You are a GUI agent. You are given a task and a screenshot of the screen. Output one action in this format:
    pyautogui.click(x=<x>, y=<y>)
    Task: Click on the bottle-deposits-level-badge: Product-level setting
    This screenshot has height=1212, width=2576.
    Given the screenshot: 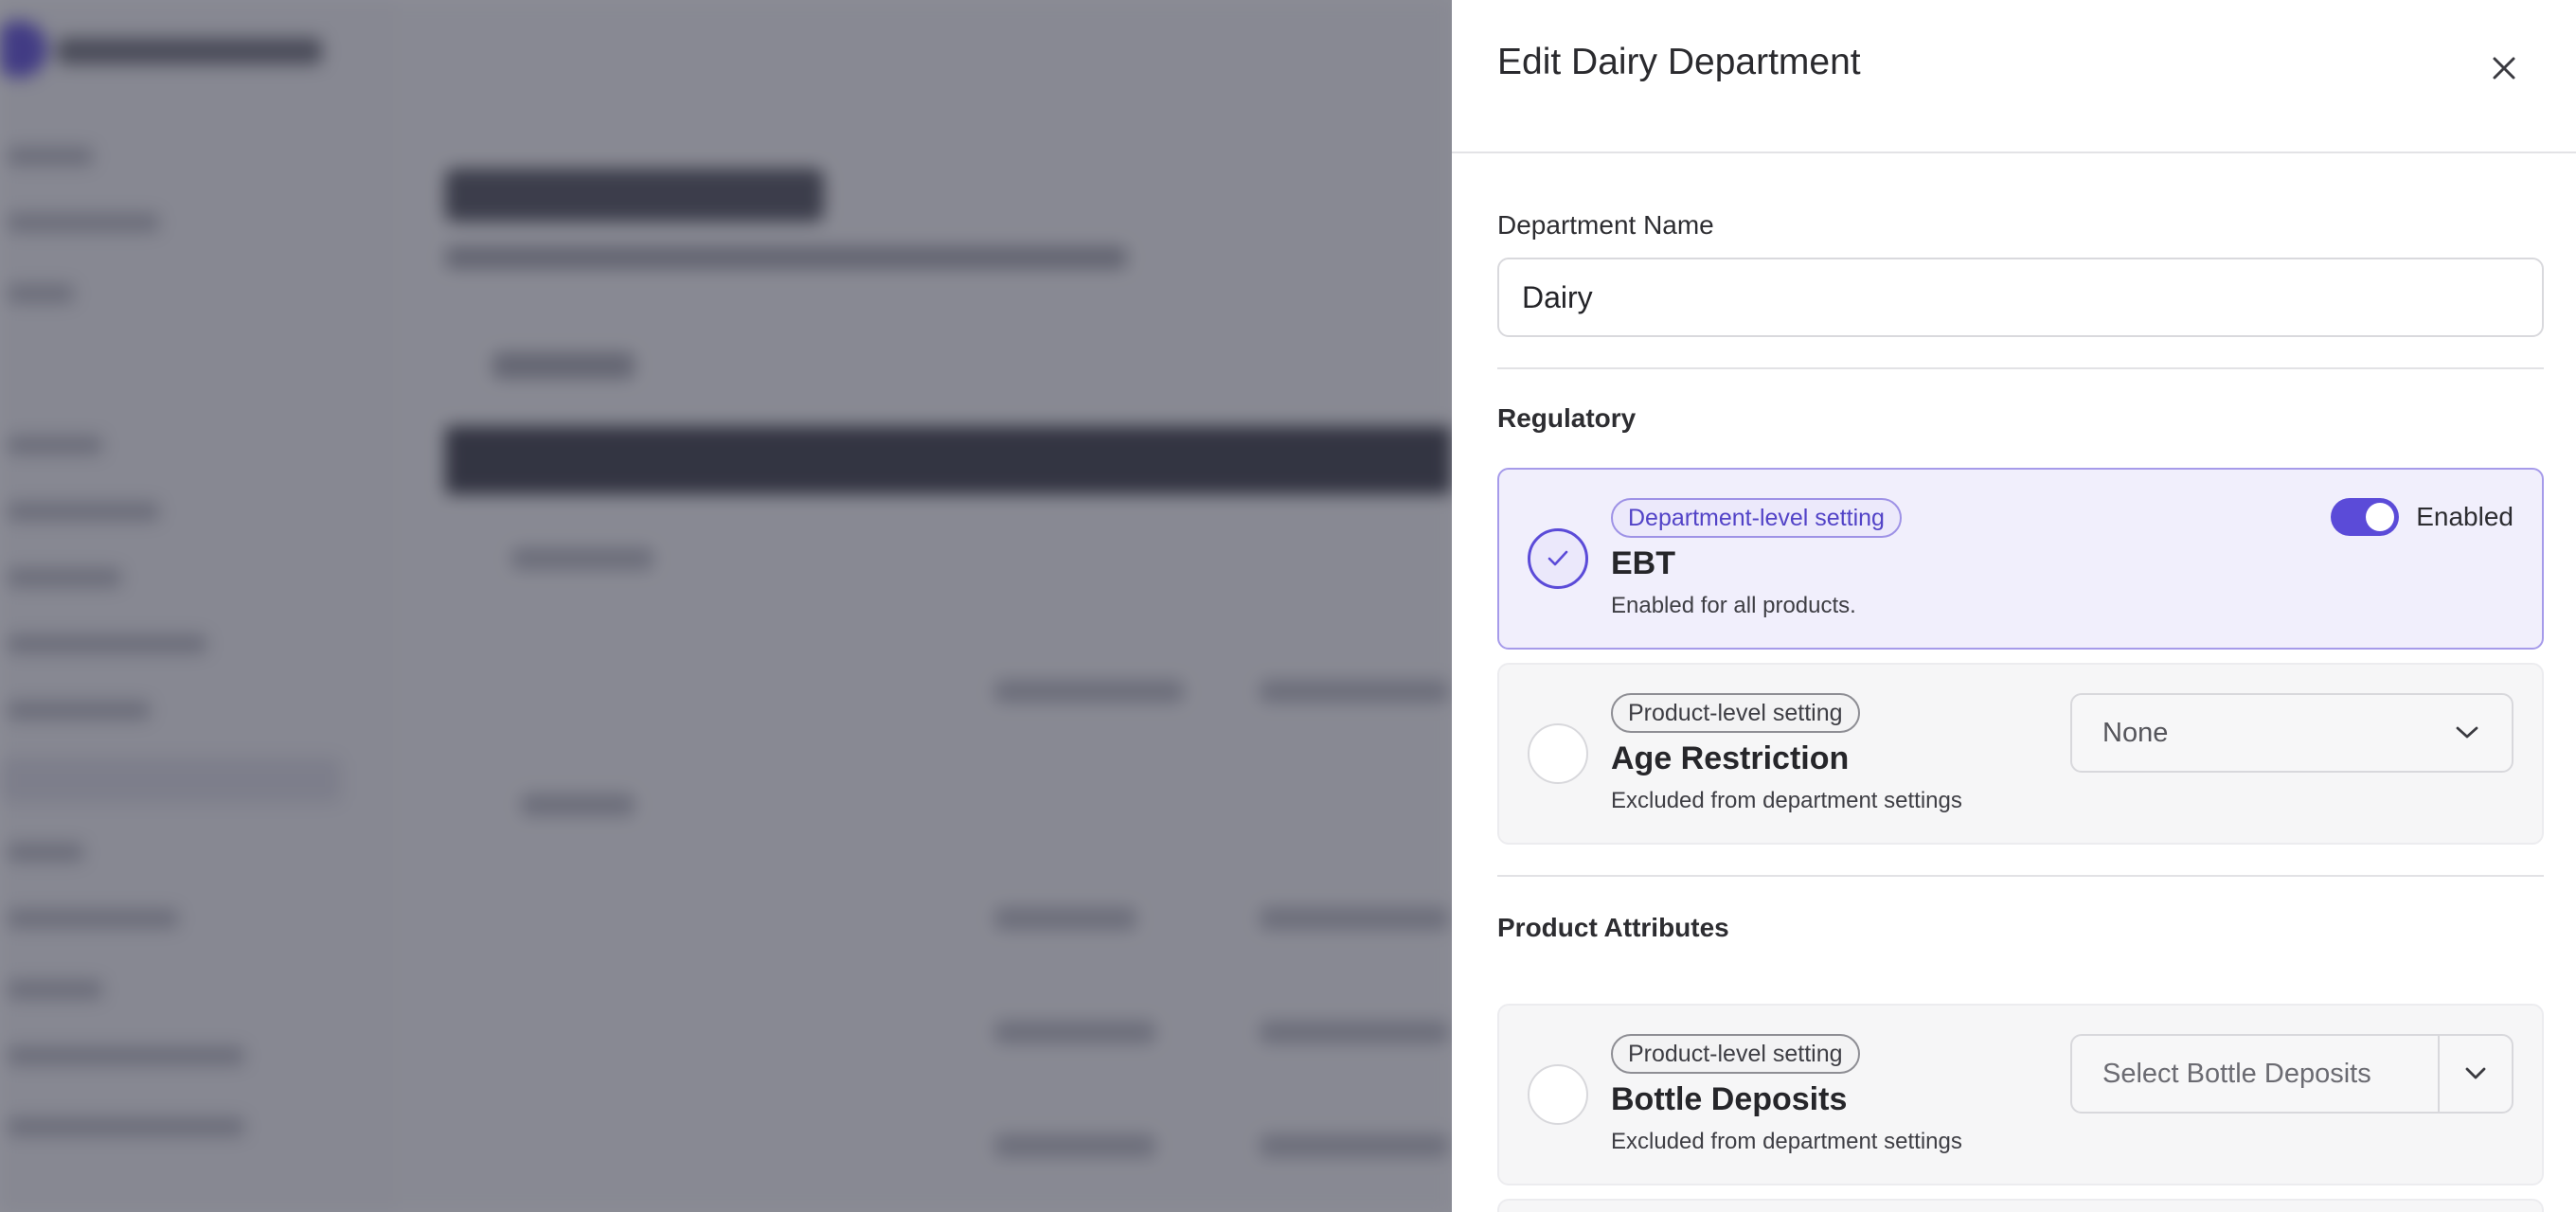 What is the action you would take?
    pyautogui.click(x=1735, y=1054)
    